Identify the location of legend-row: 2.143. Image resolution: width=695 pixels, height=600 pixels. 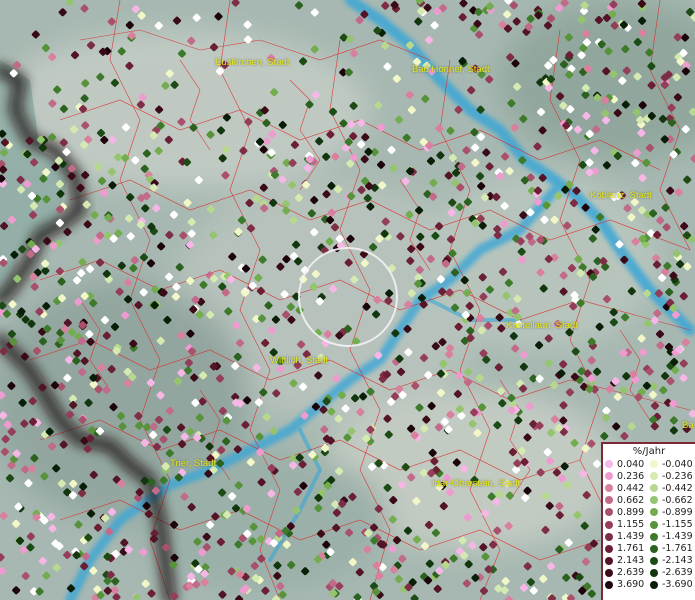
(627, 561).